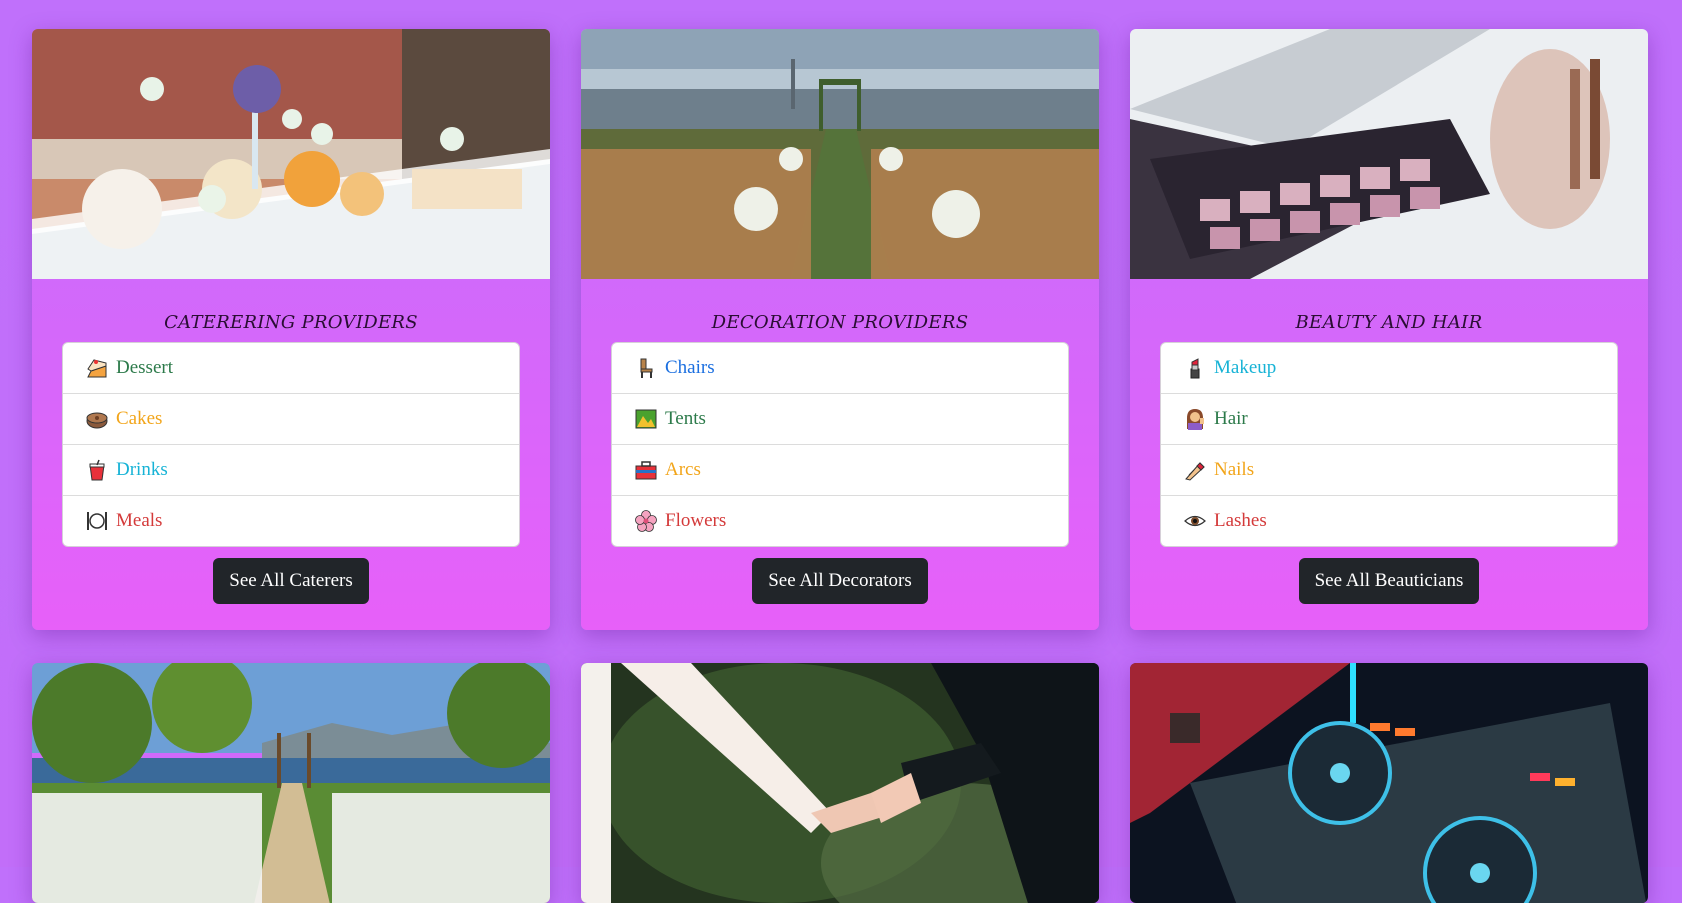 The width and height of the screenshot is (1682, 903). Describe the element at coordinates (291, 469) in the screenshot. I see `list-item-drinks: Drinks` at that location.